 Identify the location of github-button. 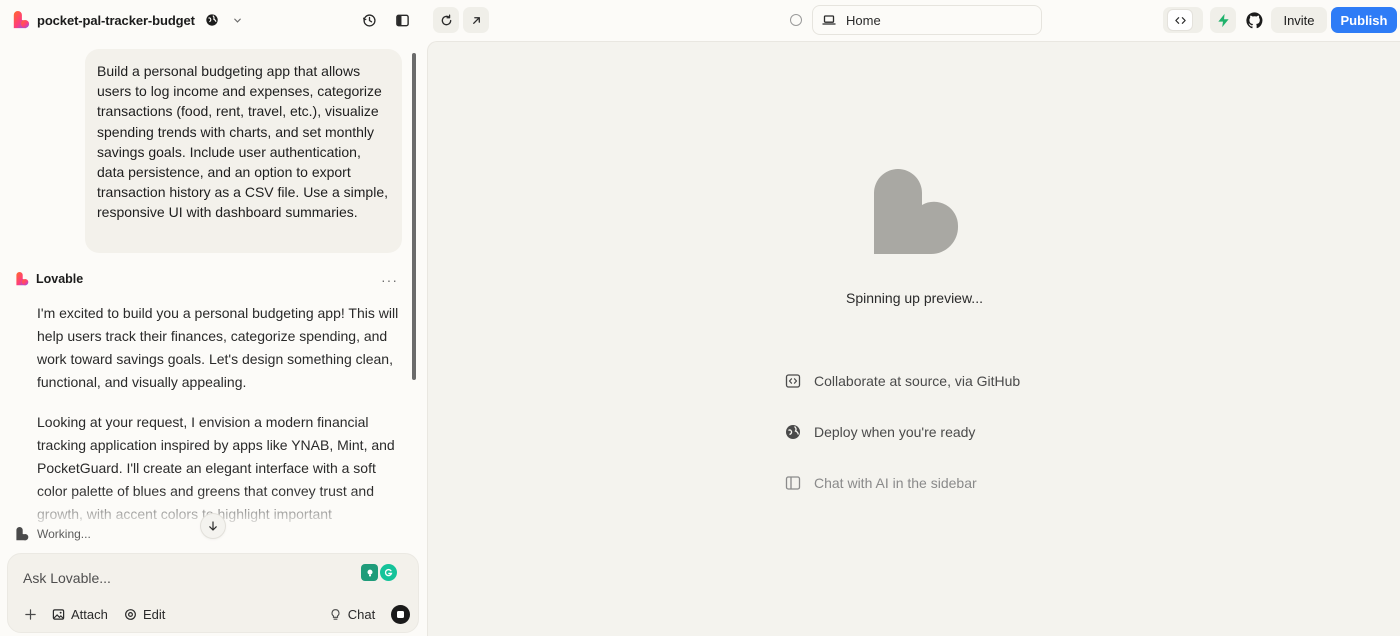
(1254, 20).